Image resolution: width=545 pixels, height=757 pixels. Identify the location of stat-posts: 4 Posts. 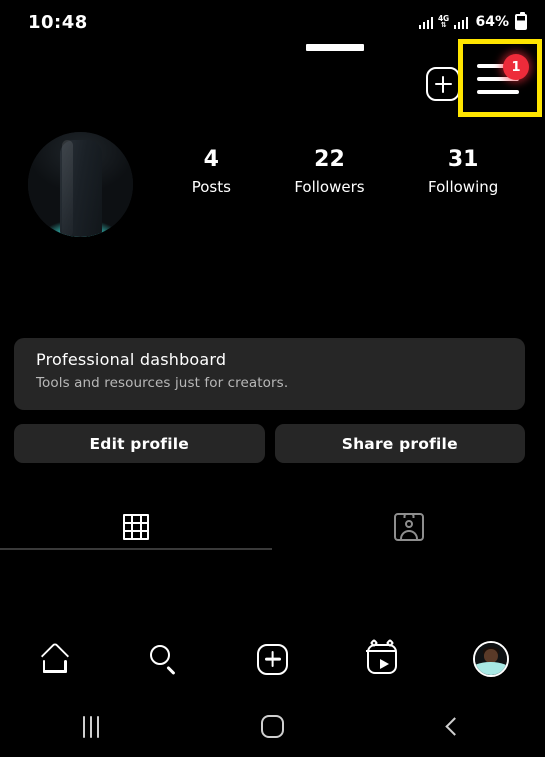
(211, 171).